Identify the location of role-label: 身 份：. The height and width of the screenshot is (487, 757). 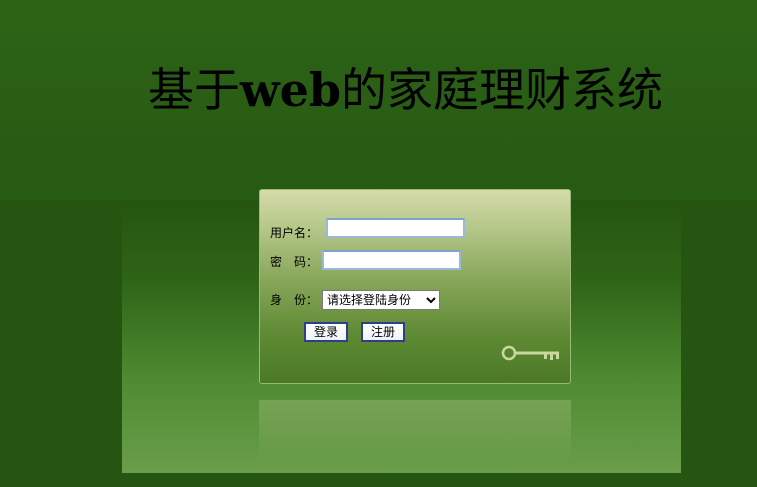
(294, 300).